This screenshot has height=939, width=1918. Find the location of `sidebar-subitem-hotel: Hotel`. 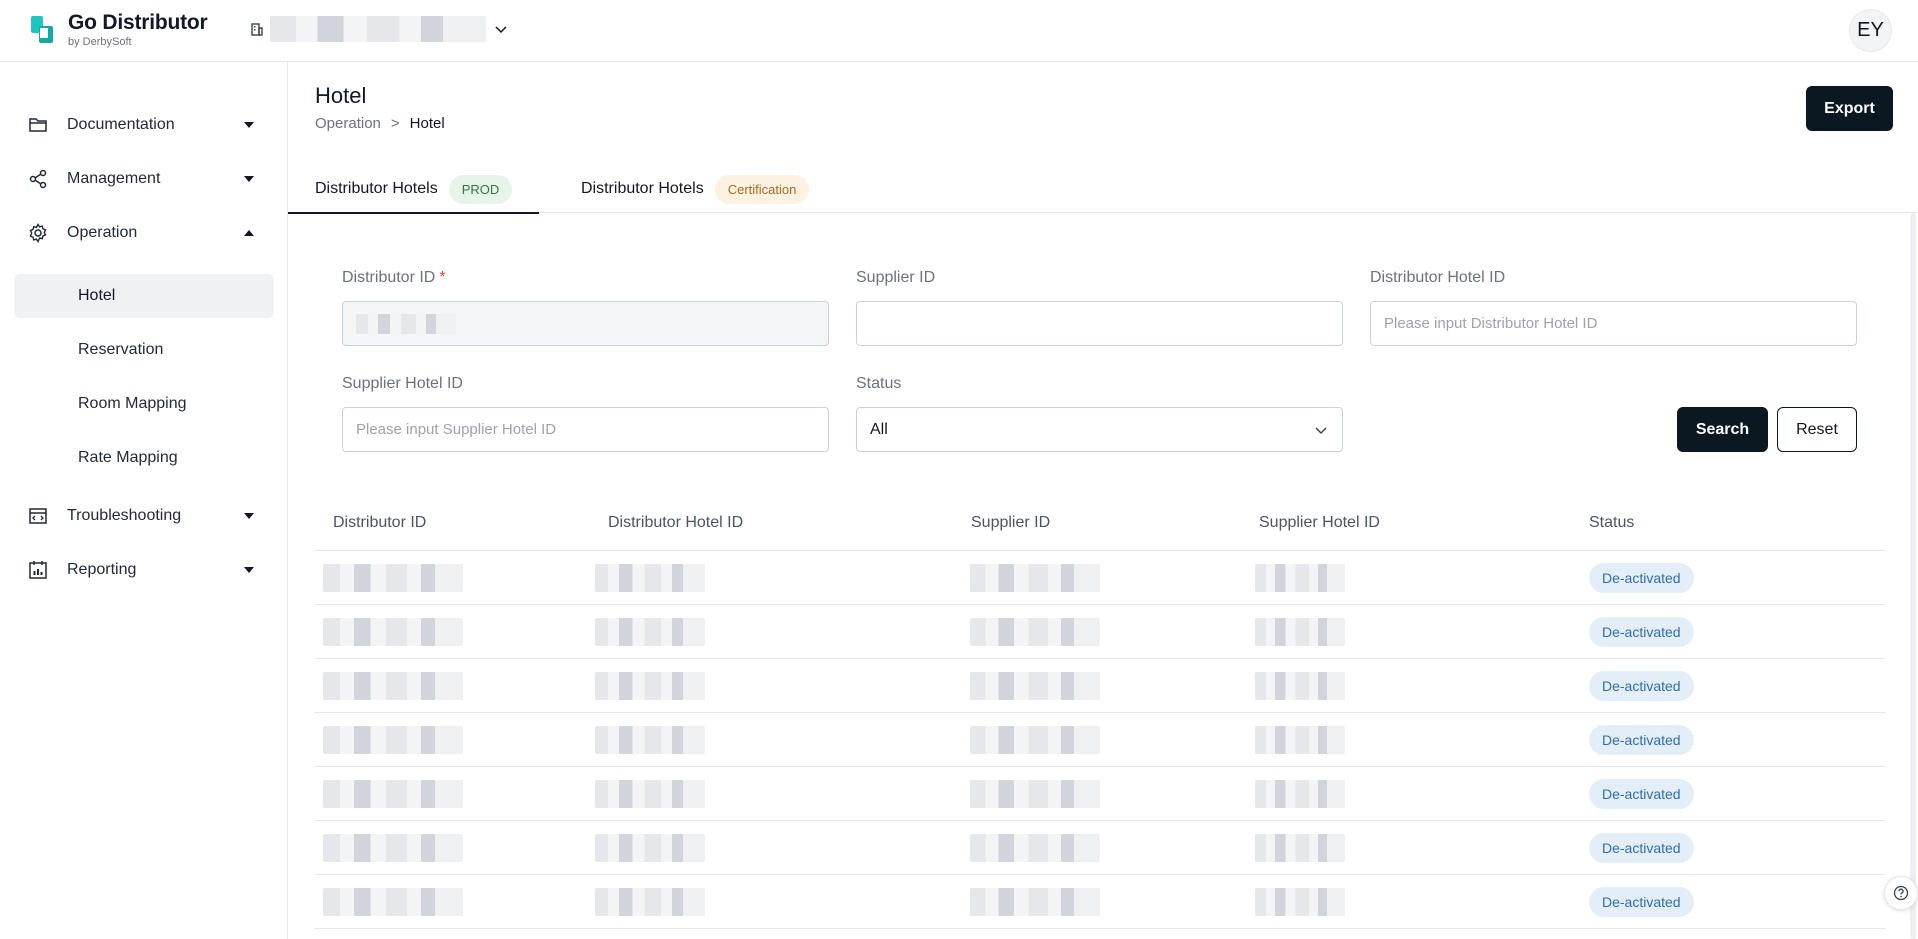

sidebar-subitem-hotel: Hotel is located at coordinates (144, 296).